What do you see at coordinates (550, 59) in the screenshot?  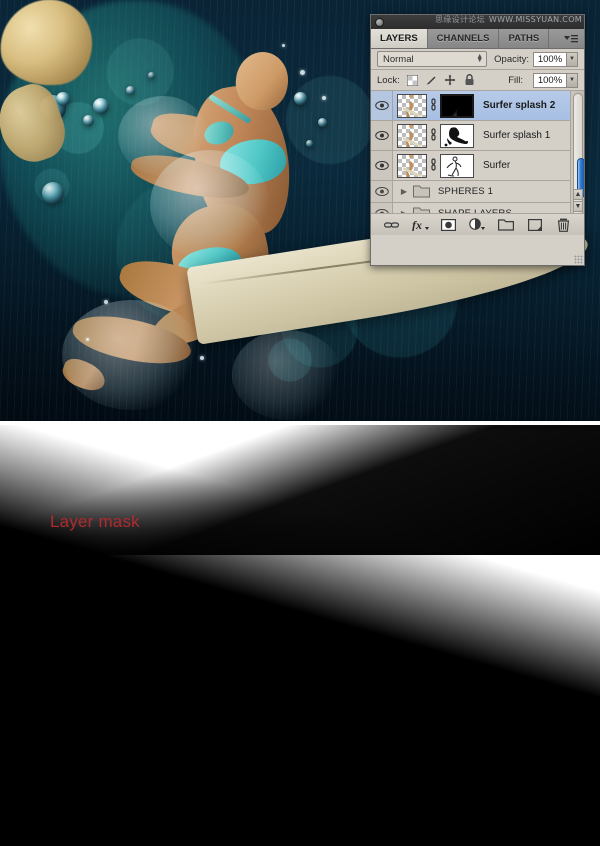 I see `opacity-input: 100%` at bounding box center [550, 59].